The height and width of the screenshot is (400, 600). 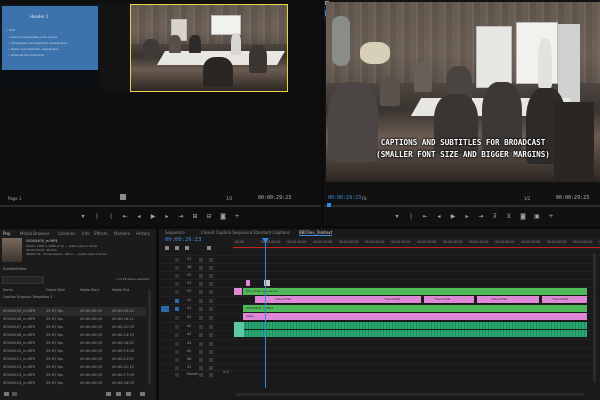 I want to click on source-page-label: Page 1, so click(x=15, y=198).